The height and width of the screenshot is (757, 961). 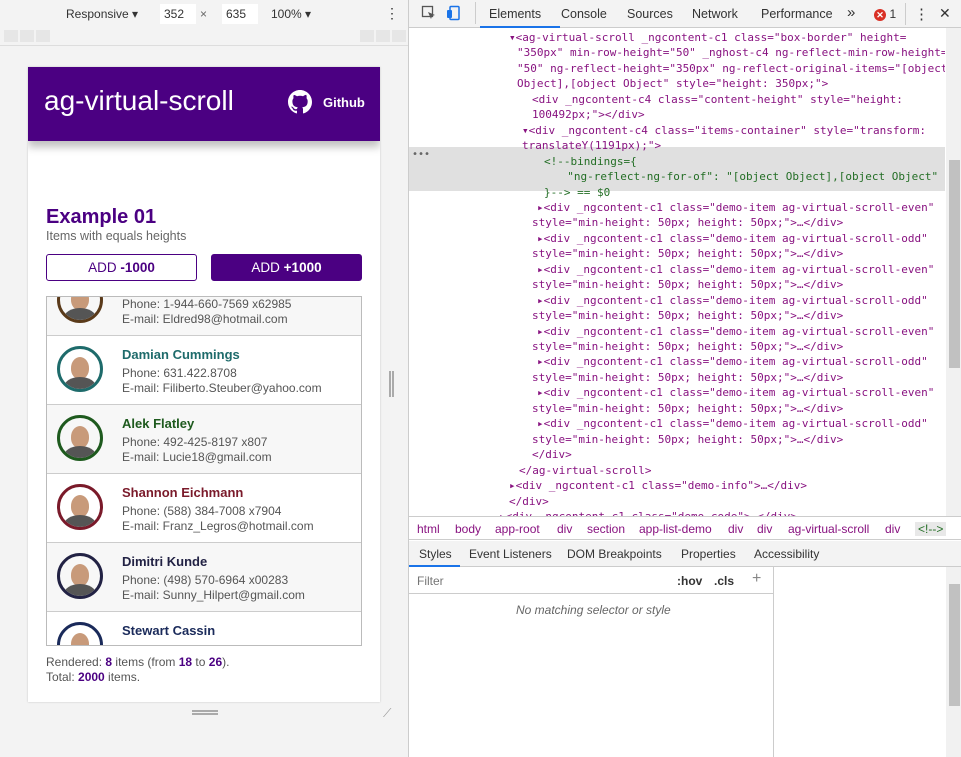 What do you see at coordinates (708, 554) in the screenshot?
I see `tab-properties: Properties` at bounding box center [708, 554].